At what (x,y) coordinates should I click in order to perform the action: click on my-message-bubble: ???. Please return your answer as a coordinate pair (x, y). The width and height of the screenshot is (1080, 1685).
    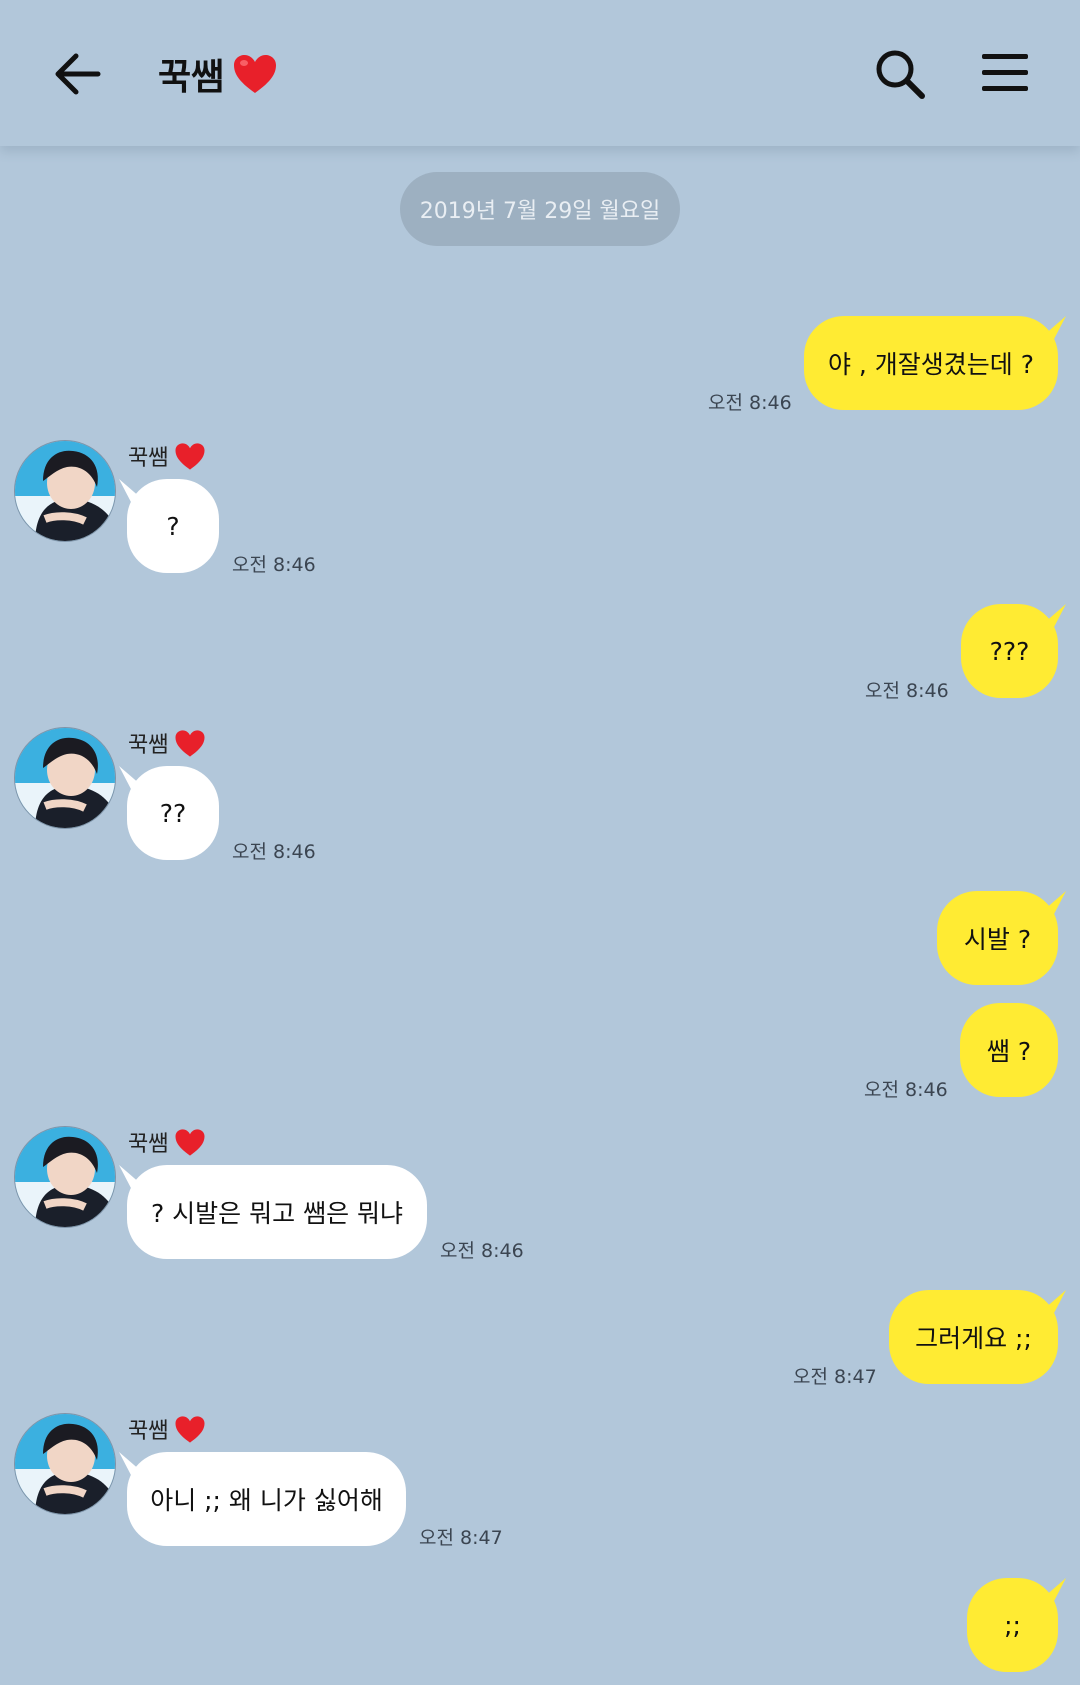
    Looking at the image, I should click on (1009, 651).